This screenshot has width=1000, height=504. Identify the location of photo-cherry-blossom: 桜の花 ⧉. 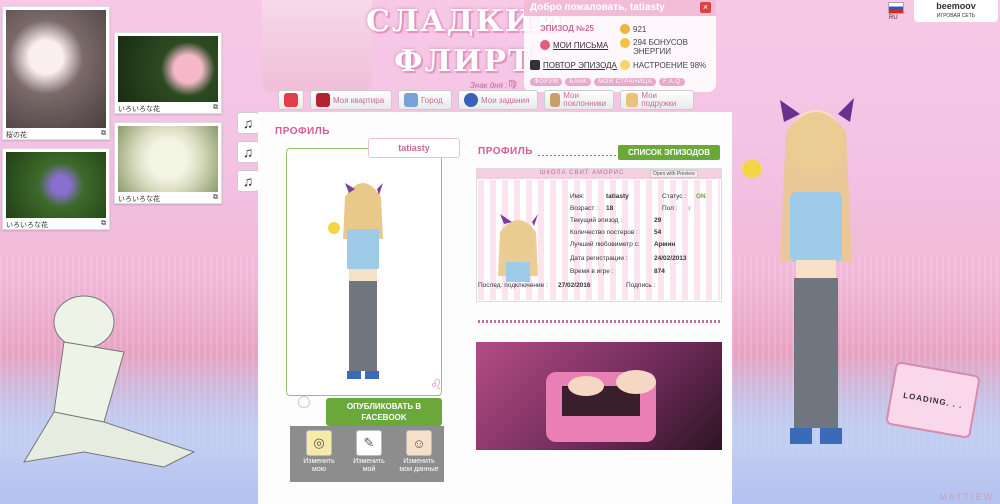
(56, 73).